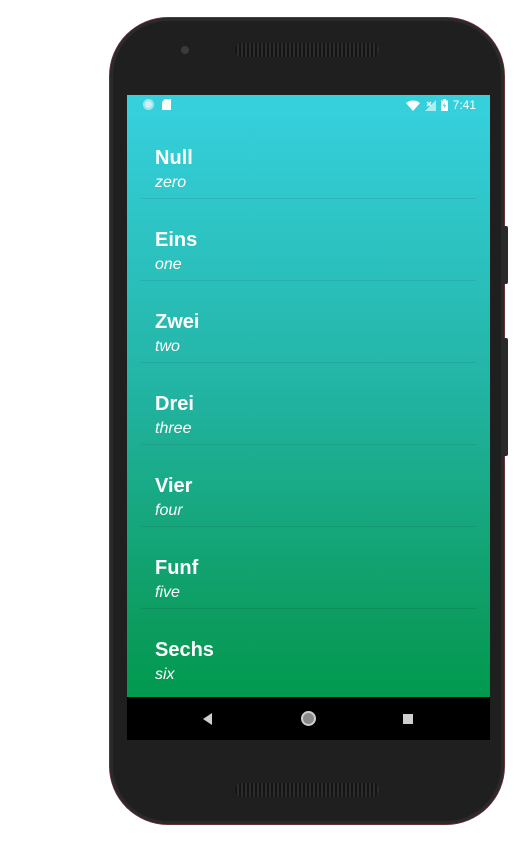 Image resolution: width=516 pixels, height=843 pixels. Describe the element at coordinates (165, 674) in the screenshot. I see `english-translation: six` at that location.